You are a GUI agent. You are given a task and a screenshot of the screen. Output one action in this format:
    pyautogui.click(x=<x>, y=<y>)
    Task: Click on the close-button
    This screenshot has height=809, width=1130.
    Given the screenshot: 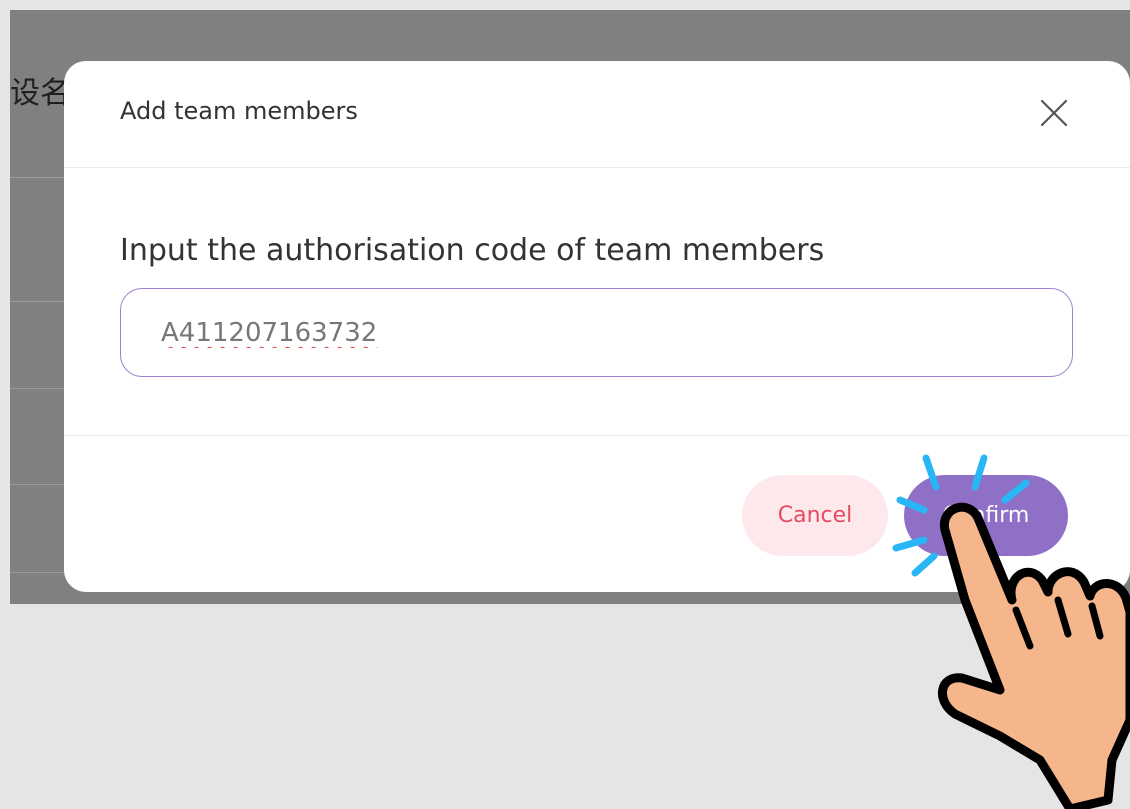 What is the action you would take?
    pyautogui.click(x=1054, y=113)
    